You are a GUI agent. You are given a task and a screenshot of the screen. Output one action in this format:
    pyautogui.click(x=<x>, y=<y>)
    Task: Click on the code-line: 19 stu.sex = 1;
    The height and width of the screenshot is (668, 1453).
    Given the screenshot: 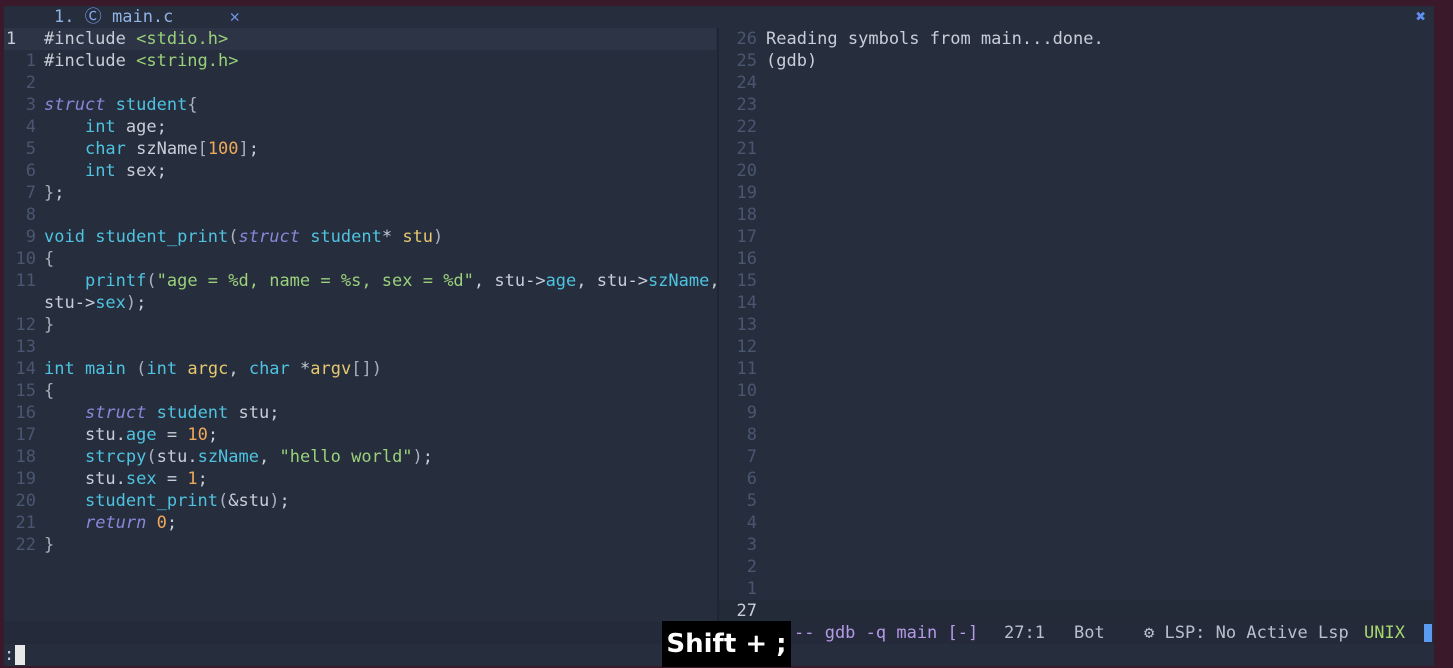 What is the action you would take?
    pyautogui.click(x=360, y=479)
    